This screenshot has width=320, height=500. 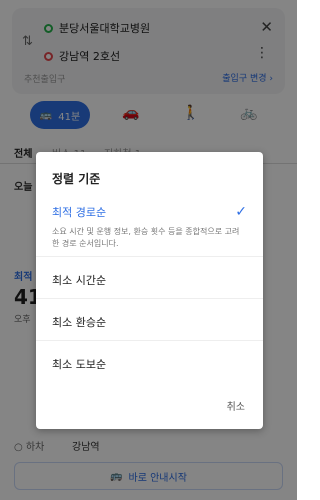 I want to click on option-label: 최적 경로순, so click(x=79, y=212).